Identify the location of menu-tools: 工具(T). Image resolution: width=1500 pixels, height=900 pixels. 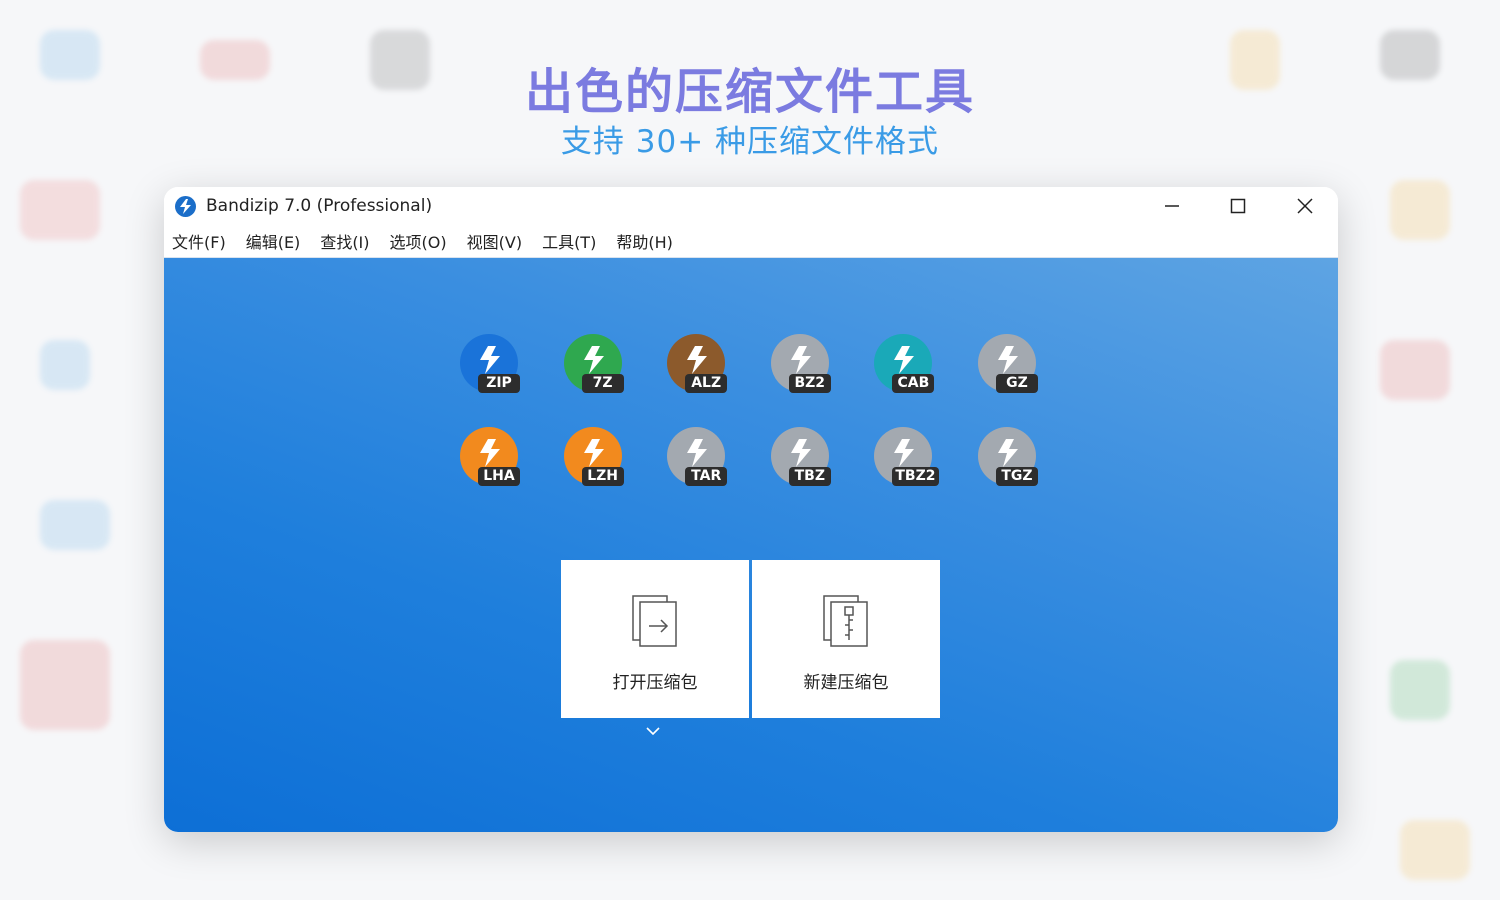
(569, 241).